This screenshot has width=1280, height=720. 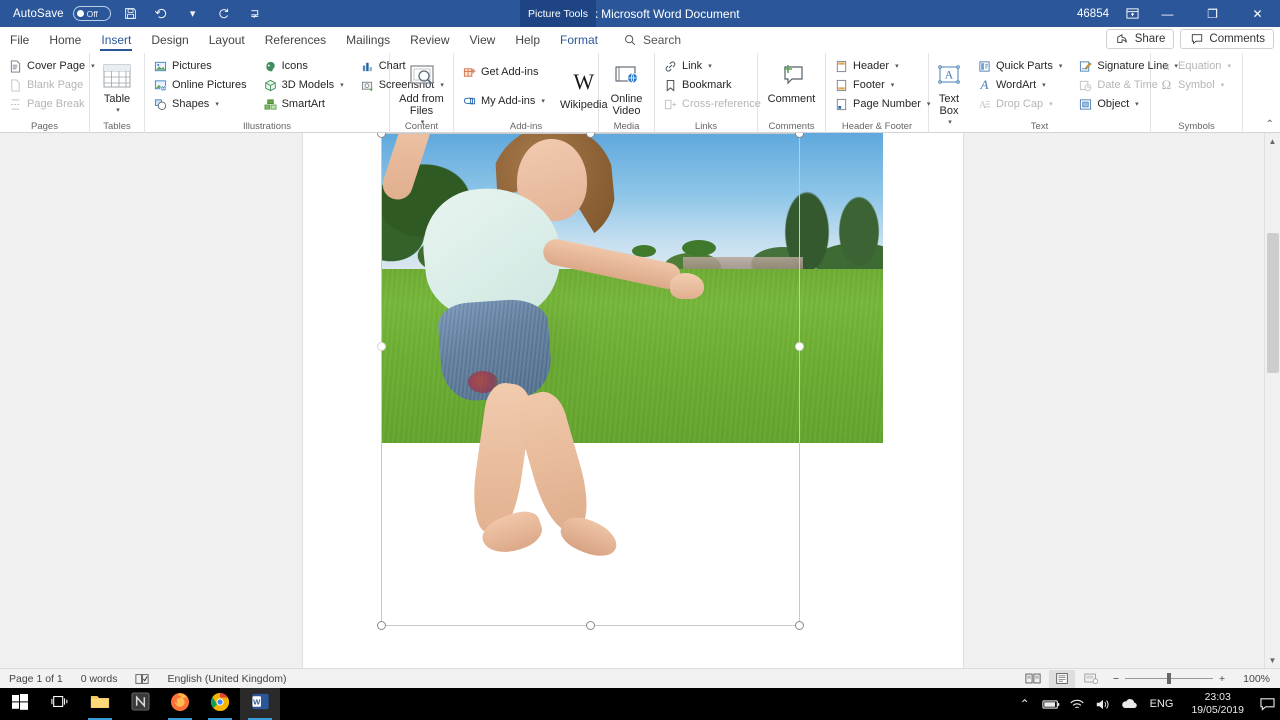 What do you see at coordinates (260, 704) in the screenshot?
I see `word: W` at bounding box center [260, 704].